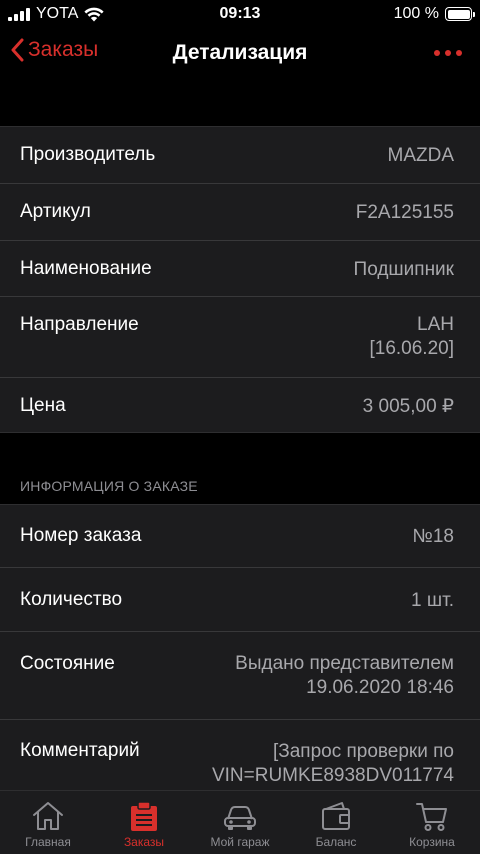 The width and height of the screenshot is (480, 854). What do you see at coordinates (240, 155) in the screenshot?
I see `detail-row-manufacturer: Производитель MAZDA` at bounding box center [240, 155].